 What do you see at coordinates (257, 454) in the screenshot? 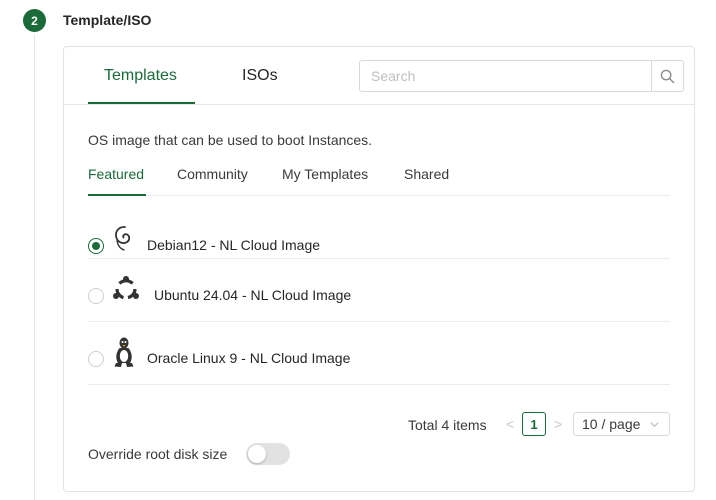
I see `toggle-knob` at bounding box center [257, 454].